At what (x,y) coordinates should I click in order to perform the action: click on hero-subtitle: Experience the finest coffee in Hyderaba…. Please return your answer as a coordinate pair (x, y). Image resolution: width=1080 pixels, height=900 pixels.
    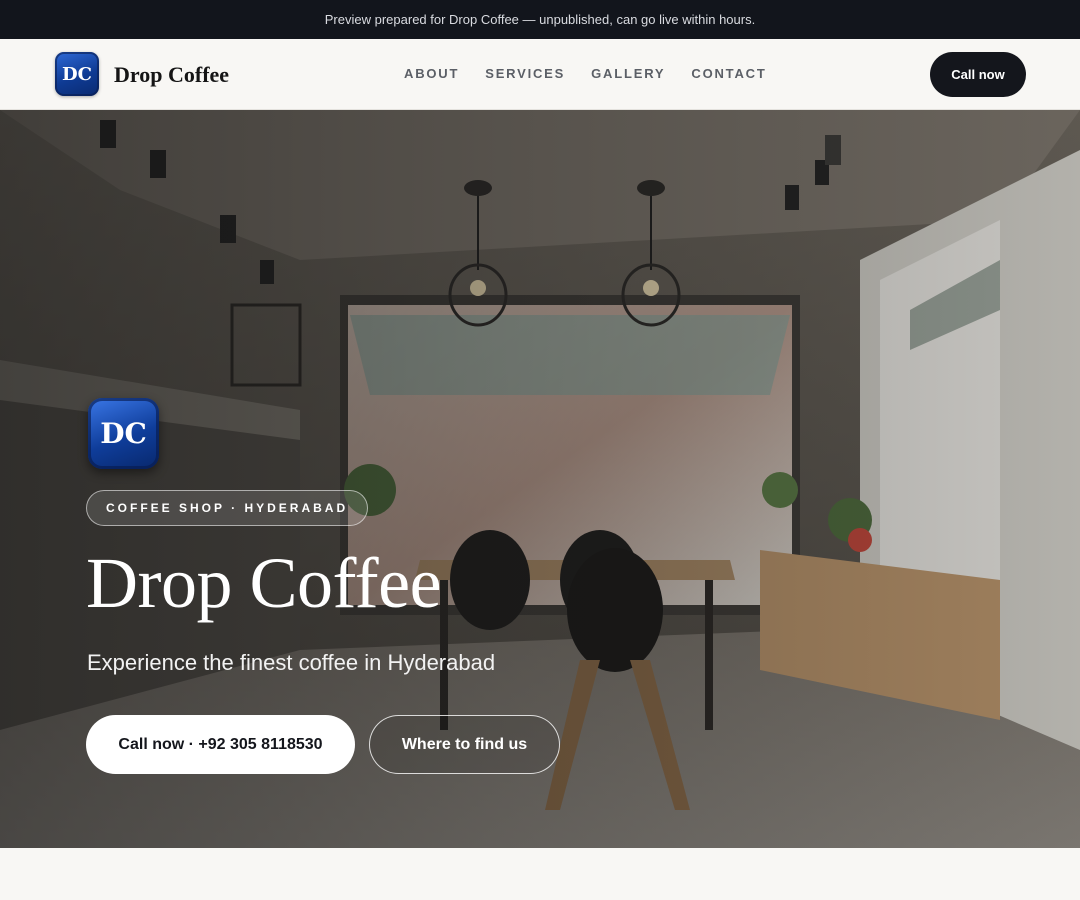
    Looking at the image, I should click on (291, 662).